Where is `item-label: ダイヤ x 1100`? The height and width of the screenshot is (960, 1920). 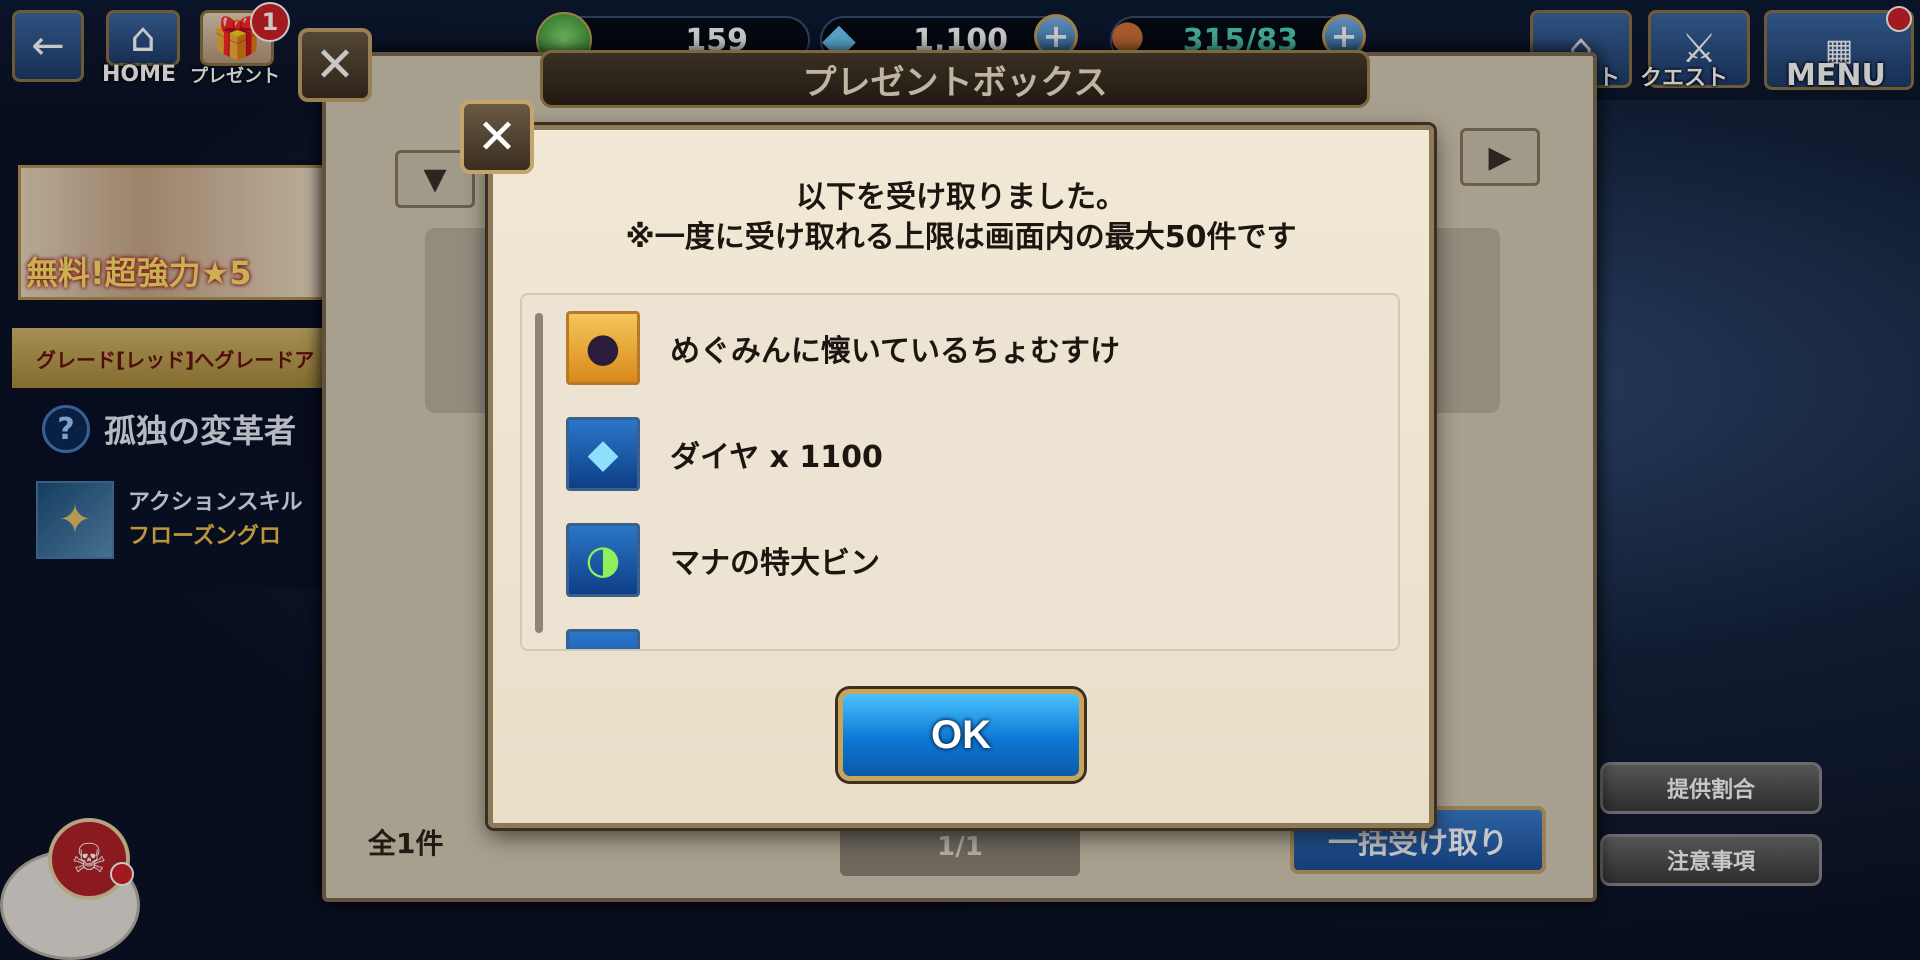
item-label: ダイヤ x 1100 is located at coordinates (776, 457).